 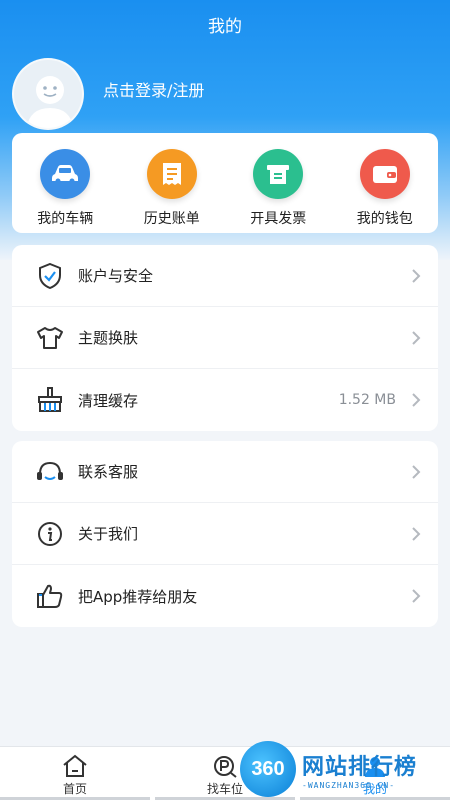 I want to click on quick-action-my-wallet: 我的钱包, so click(x=385, y=183).